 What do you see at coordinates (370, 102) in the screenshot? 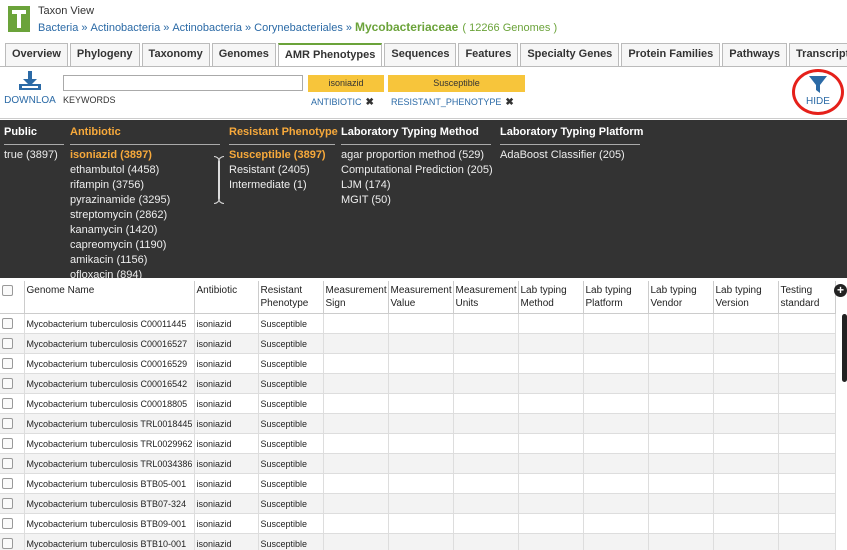
I see `remove-antibiotic-filter: ✖` at bounding box center [370, 102].